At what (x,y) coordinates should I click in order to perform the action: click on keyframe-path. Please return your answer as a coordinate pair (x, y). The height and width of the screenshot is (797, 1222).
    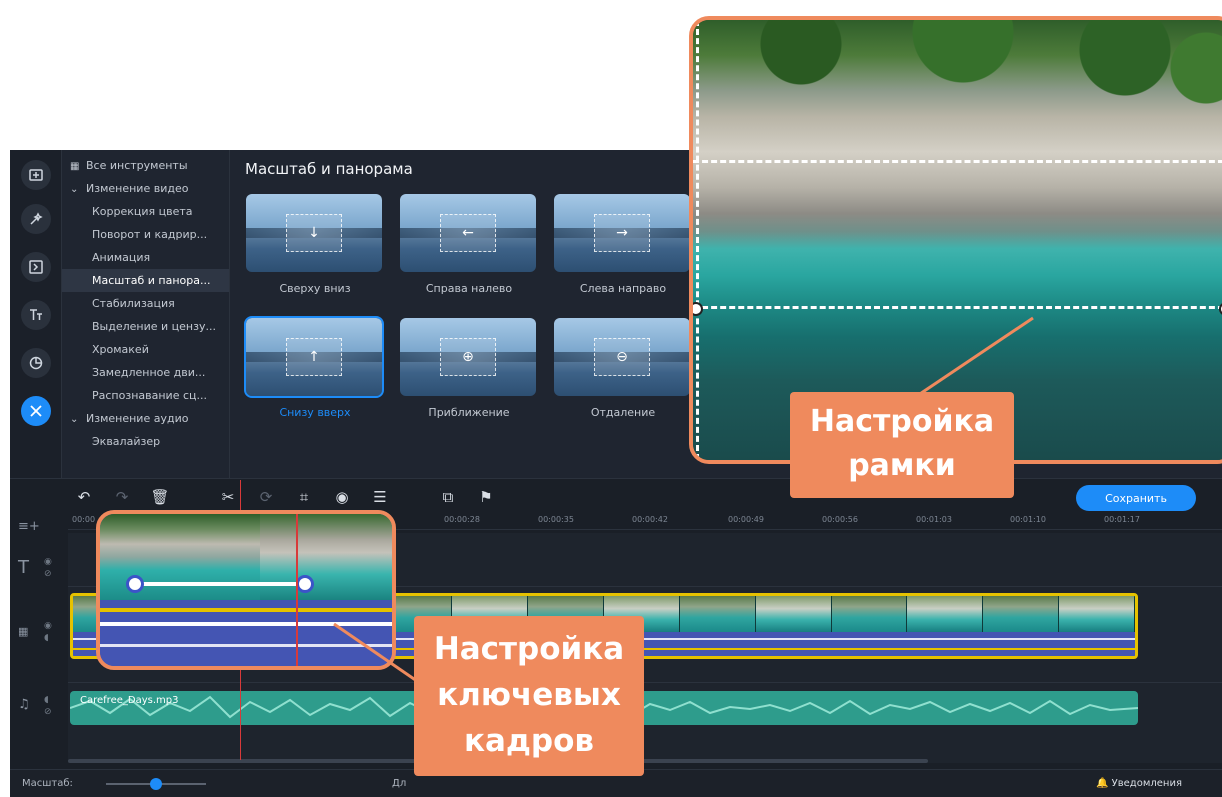
    Looking at the image, I should click on (219, 584).